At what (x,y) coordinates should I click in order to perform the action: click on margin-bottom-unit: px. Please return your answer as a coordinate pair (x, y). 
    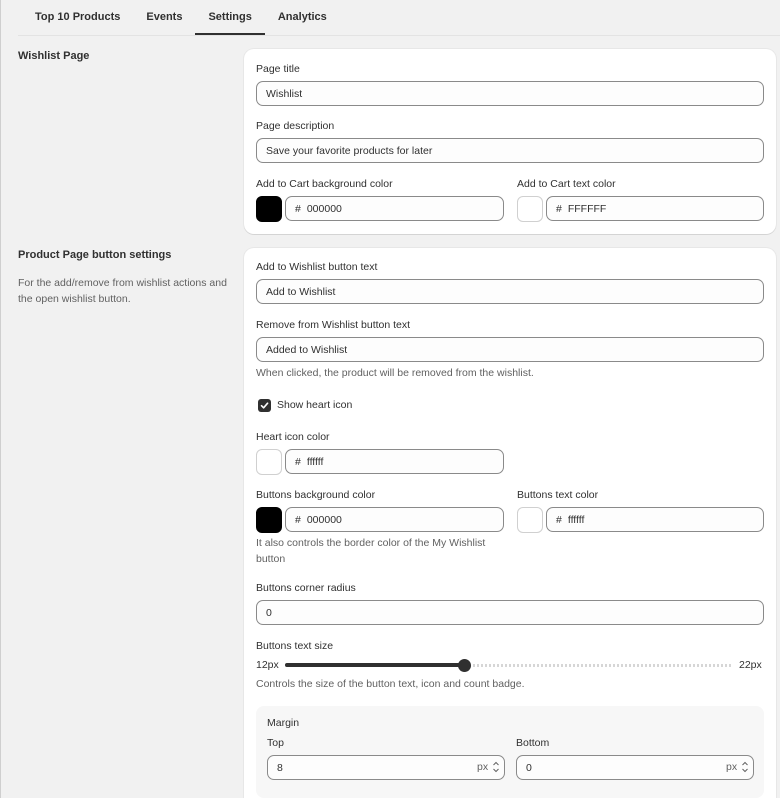
    Looking at the image, I should click on (732, 767).